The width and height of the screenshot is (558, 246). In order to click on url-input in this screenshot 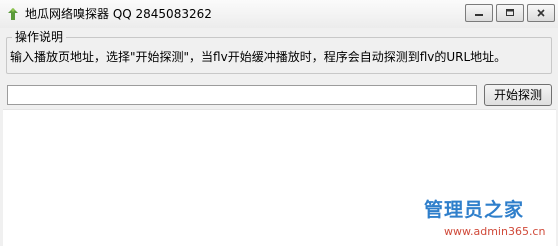, I will do `click(242, 95)`.